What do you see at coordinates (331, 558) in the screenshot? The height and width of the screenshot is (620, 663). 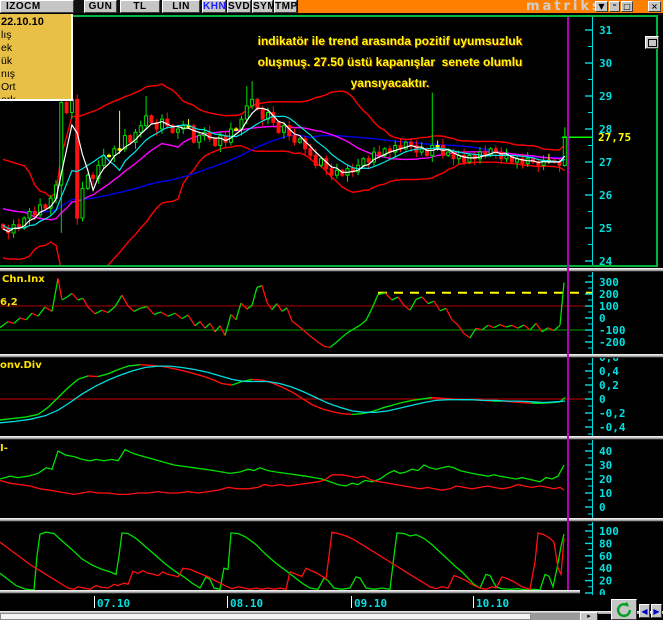 I see `stochastic-panel: 100806040200` at bounding box center [331, 558].